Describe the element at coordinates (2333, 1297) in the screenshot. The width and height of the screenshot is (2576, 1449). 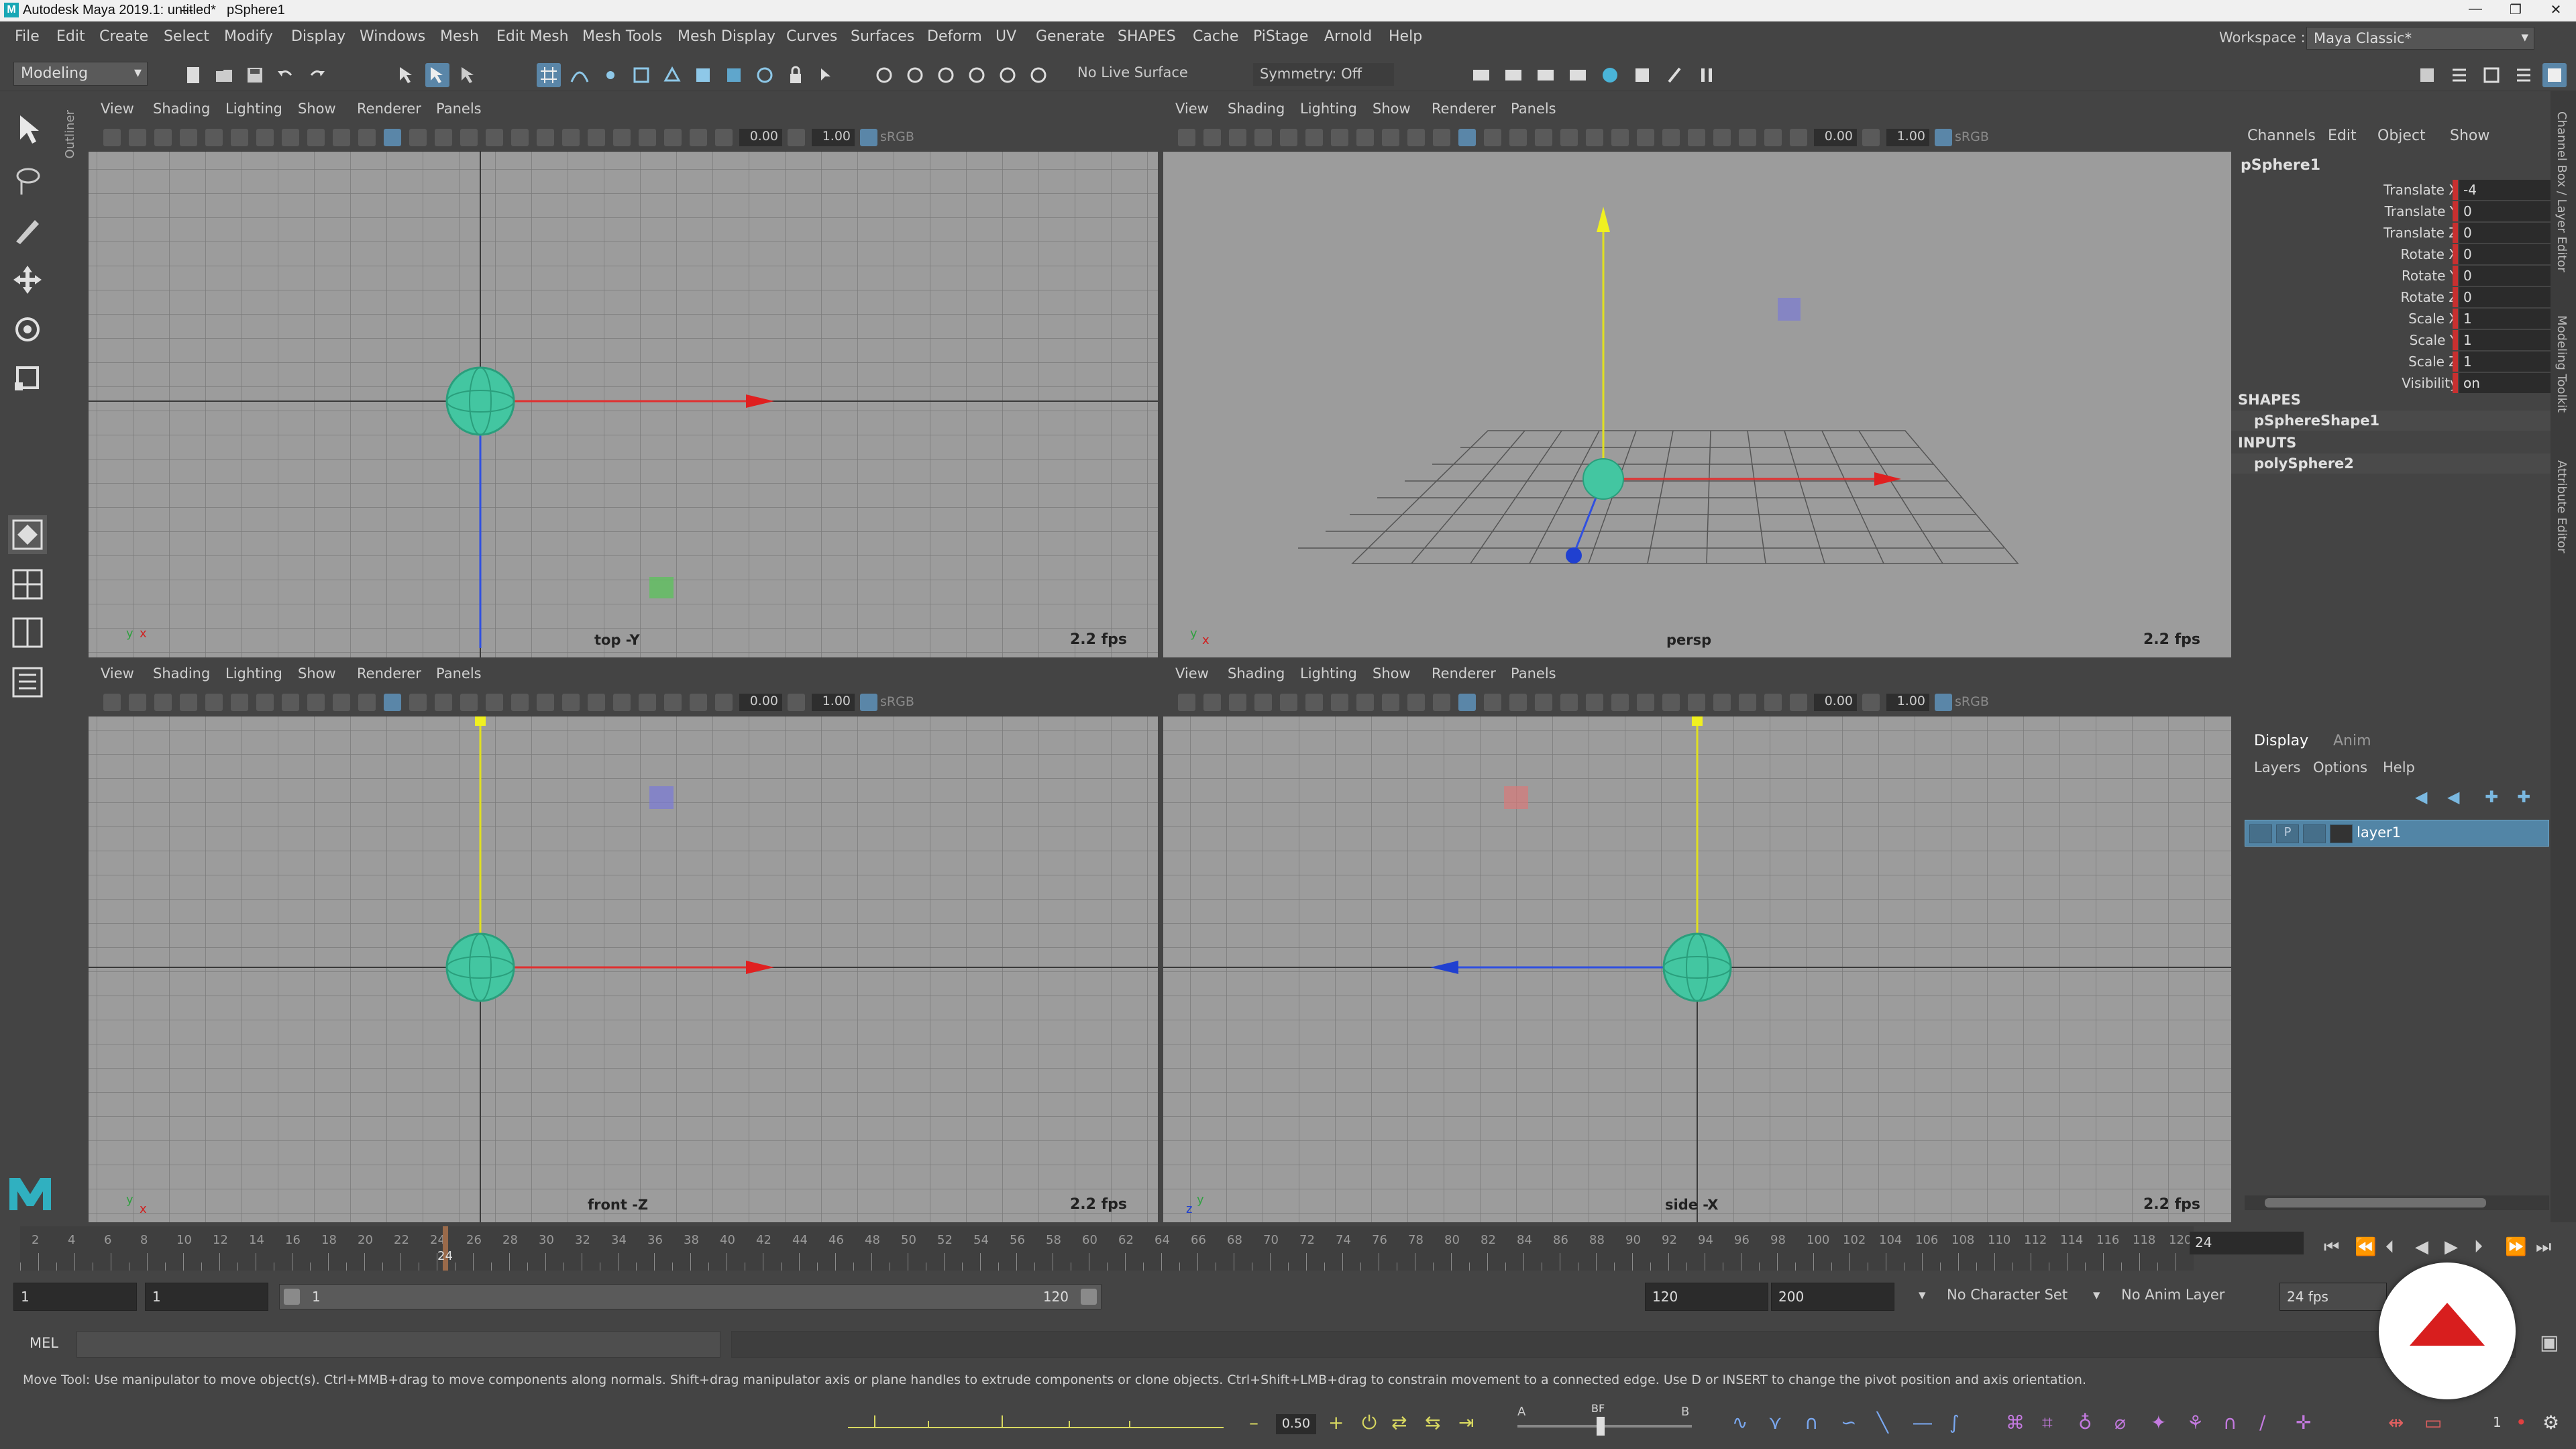
I see `fps-dropdown: 24 fps` at that location.